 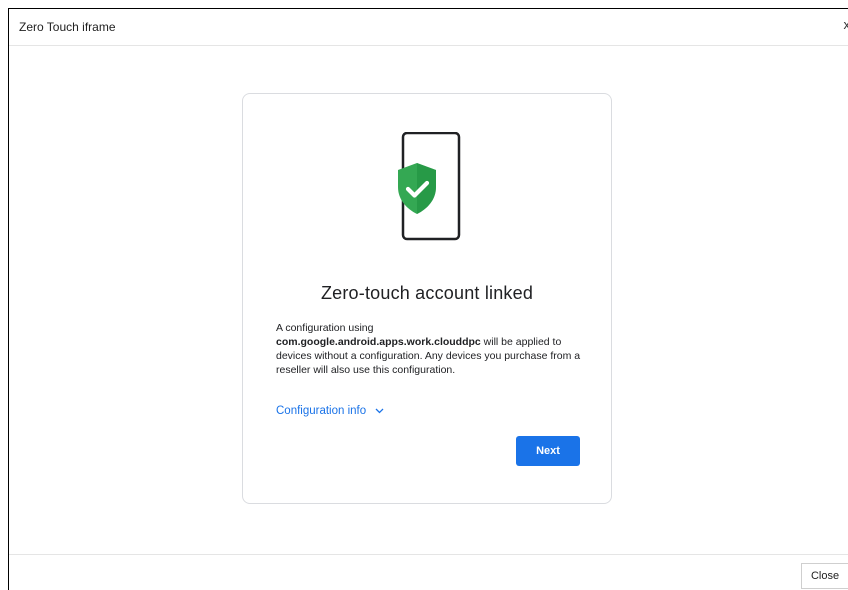 I want to click on chevron-down-icon, so click(x=379, y=411).